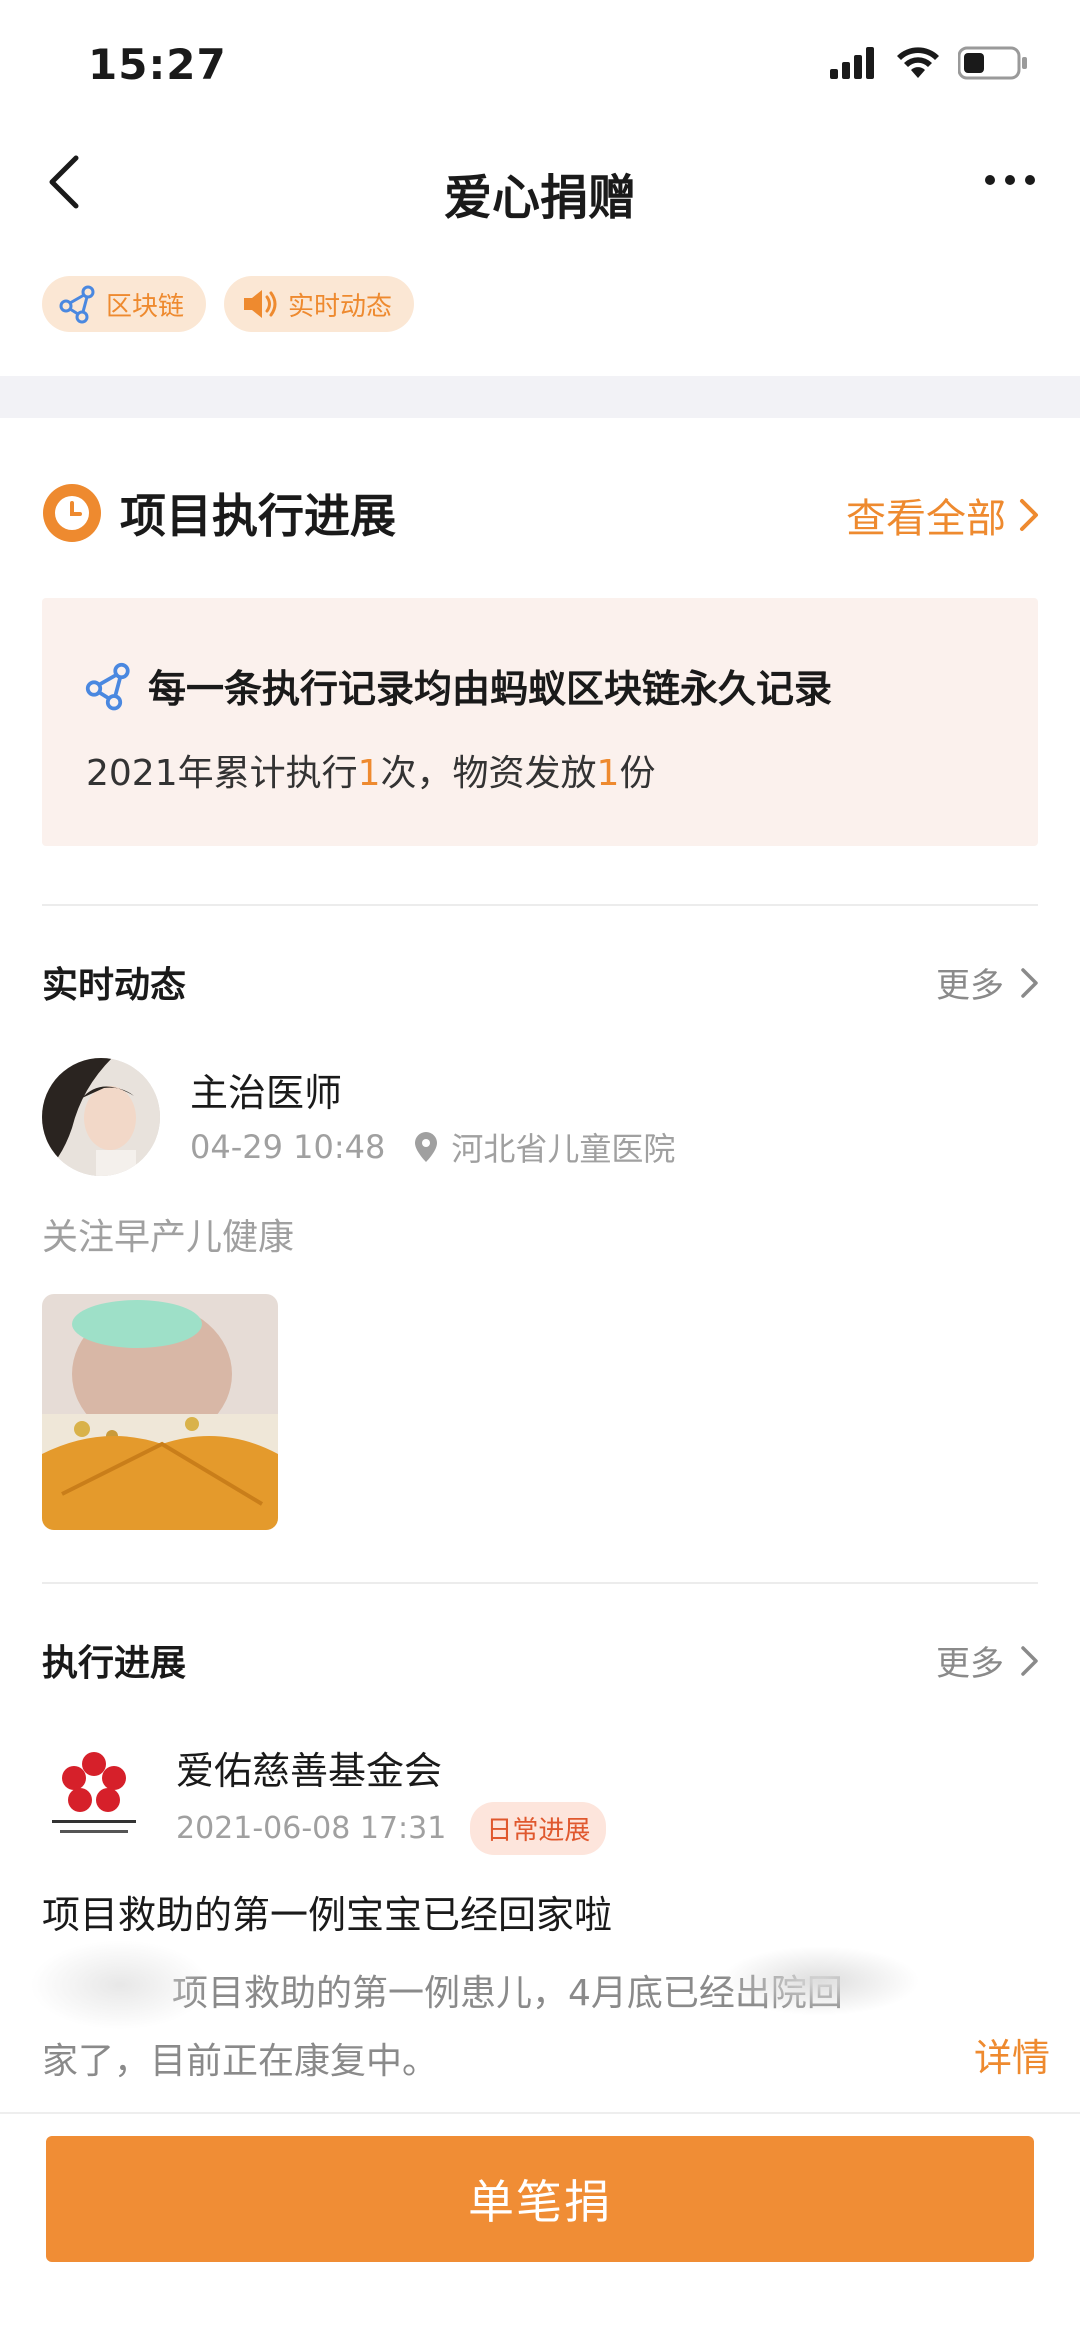  I want to click on notice-text: 每一条执行记录均由蚂蚁区块链永久记录, so click(490, 689).